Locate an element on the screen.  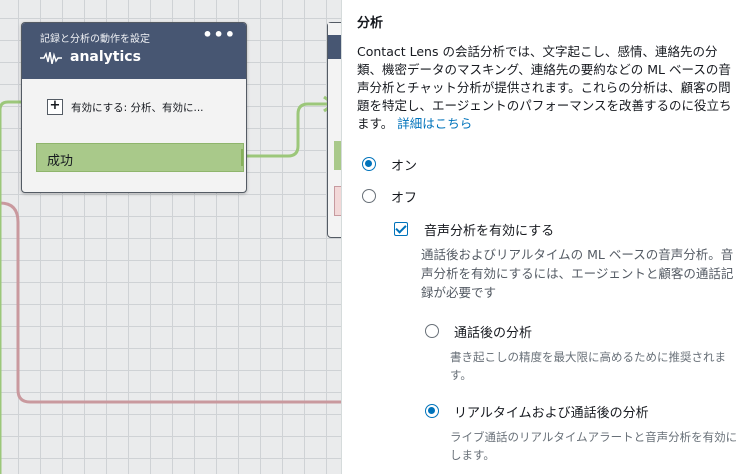
next-block is located at coordinates (334, 130).